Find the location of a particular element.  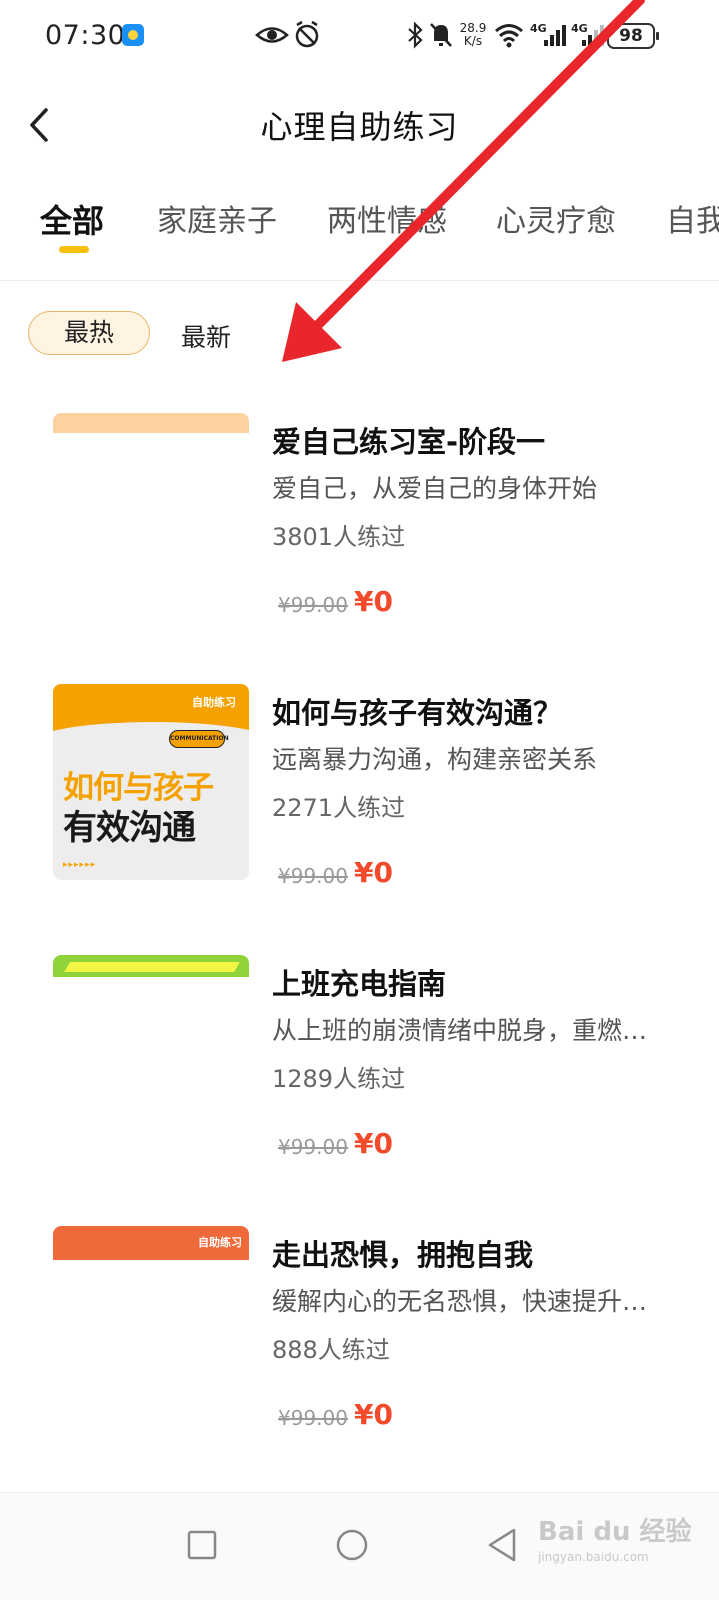

thumbnail-arrows: ▸▸▸▸▸▸ is located at coordinates (80, 865).